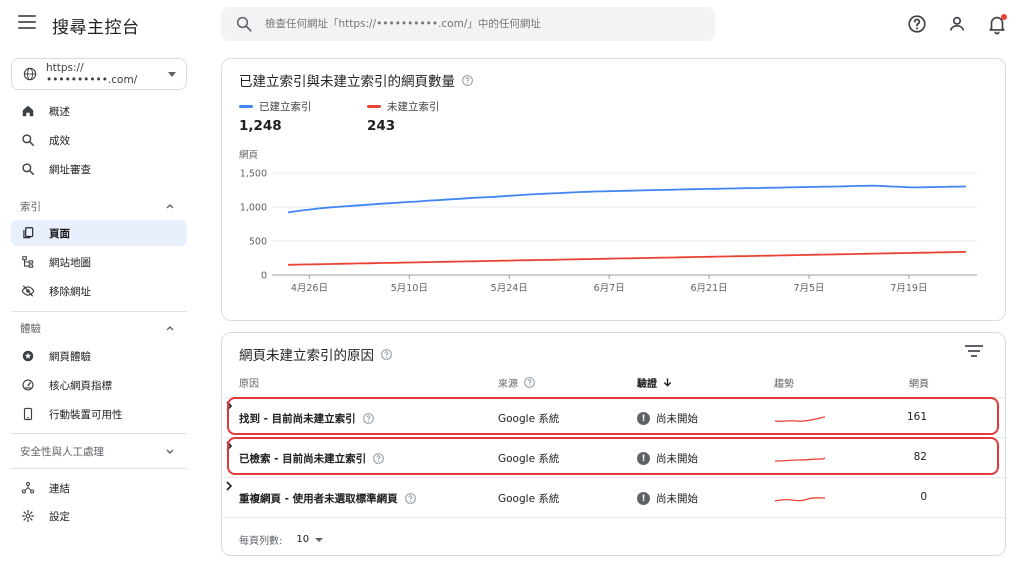 This screenshot has height=576, width=1024. What do you see at coordinates (253, 208) in the screenshot?
I see `y-tick-label: 1,000` at bounding box center [253, 208].